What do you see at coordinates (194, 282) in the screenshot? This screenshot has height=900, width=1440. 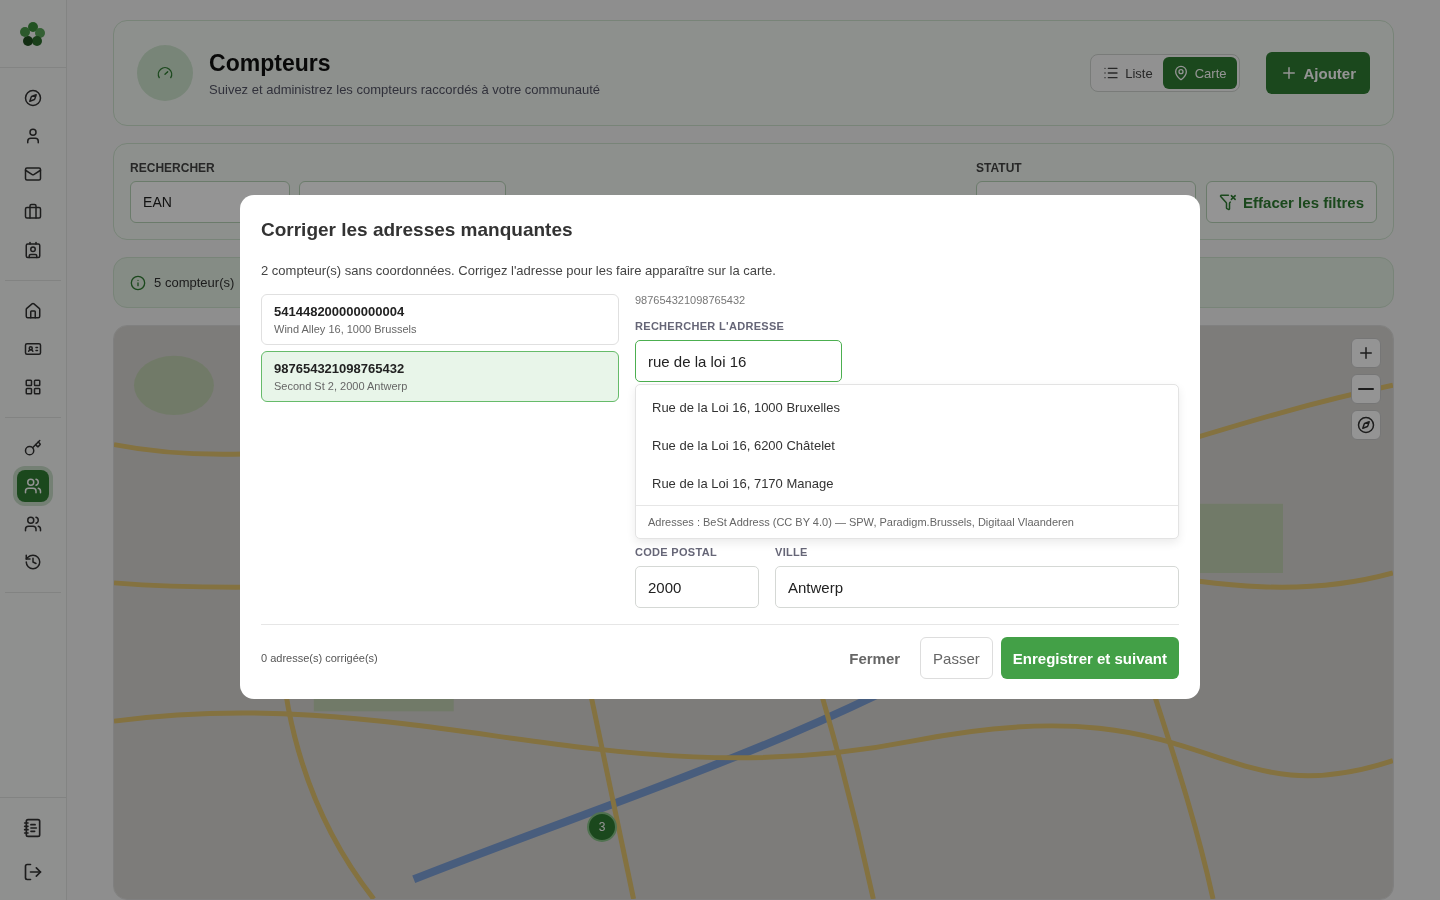 I see `info-text: 5 compteur(s)` at bounding box center [194, 282].